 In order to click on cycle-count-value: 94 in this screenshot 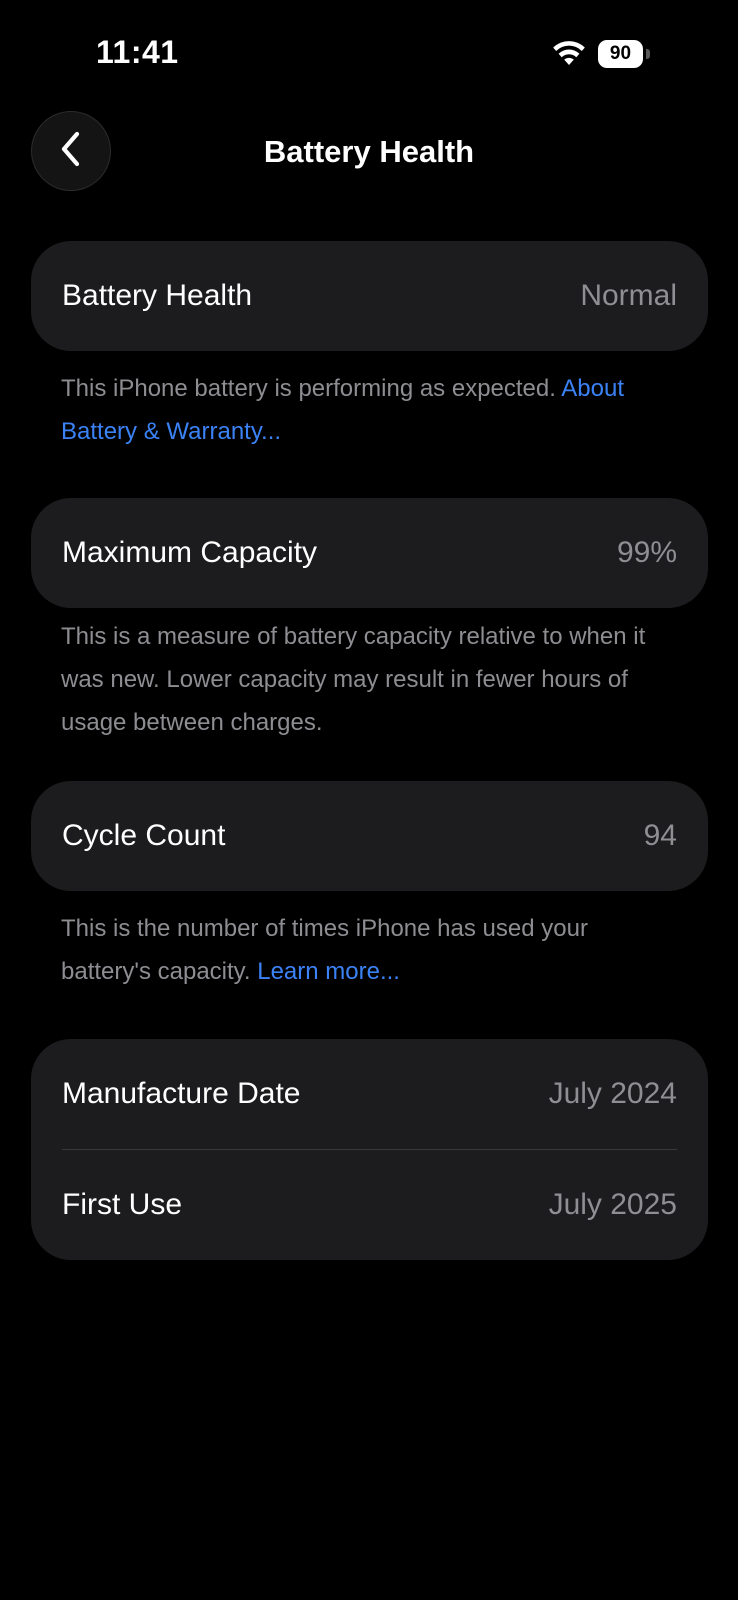, I will do `click(660, 835)`.